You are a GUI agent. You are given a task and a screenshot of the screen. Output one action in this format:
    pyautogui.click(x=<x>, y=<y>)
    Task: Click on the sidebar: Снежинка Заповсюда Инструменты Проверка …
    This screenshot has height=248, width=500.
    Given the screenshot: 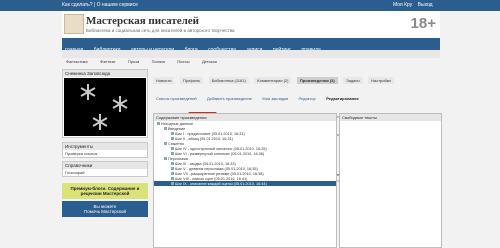 What is the action you would take?
    pyautogui.click(x=105, y=157)
    